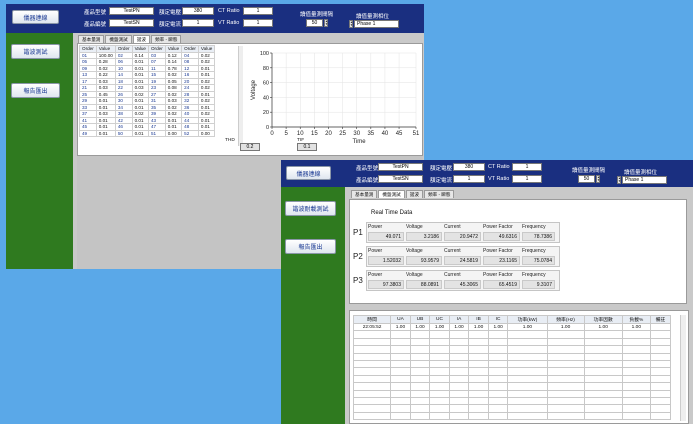 The image size is (693, 424). Describe the element at coordinates (266, 113) in the screenshot. I see `y-tick-label: 20` at that location.